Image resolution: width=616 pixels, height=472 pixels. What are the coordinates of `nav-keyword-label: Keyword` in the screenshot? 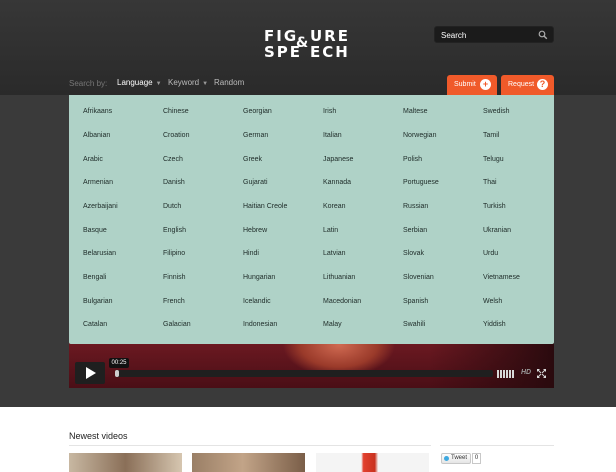 It's located at (184, 82).